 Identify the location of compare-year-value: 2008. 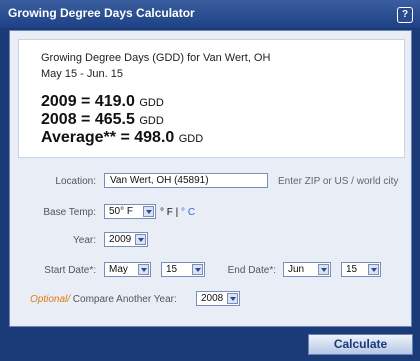
(212, 298).